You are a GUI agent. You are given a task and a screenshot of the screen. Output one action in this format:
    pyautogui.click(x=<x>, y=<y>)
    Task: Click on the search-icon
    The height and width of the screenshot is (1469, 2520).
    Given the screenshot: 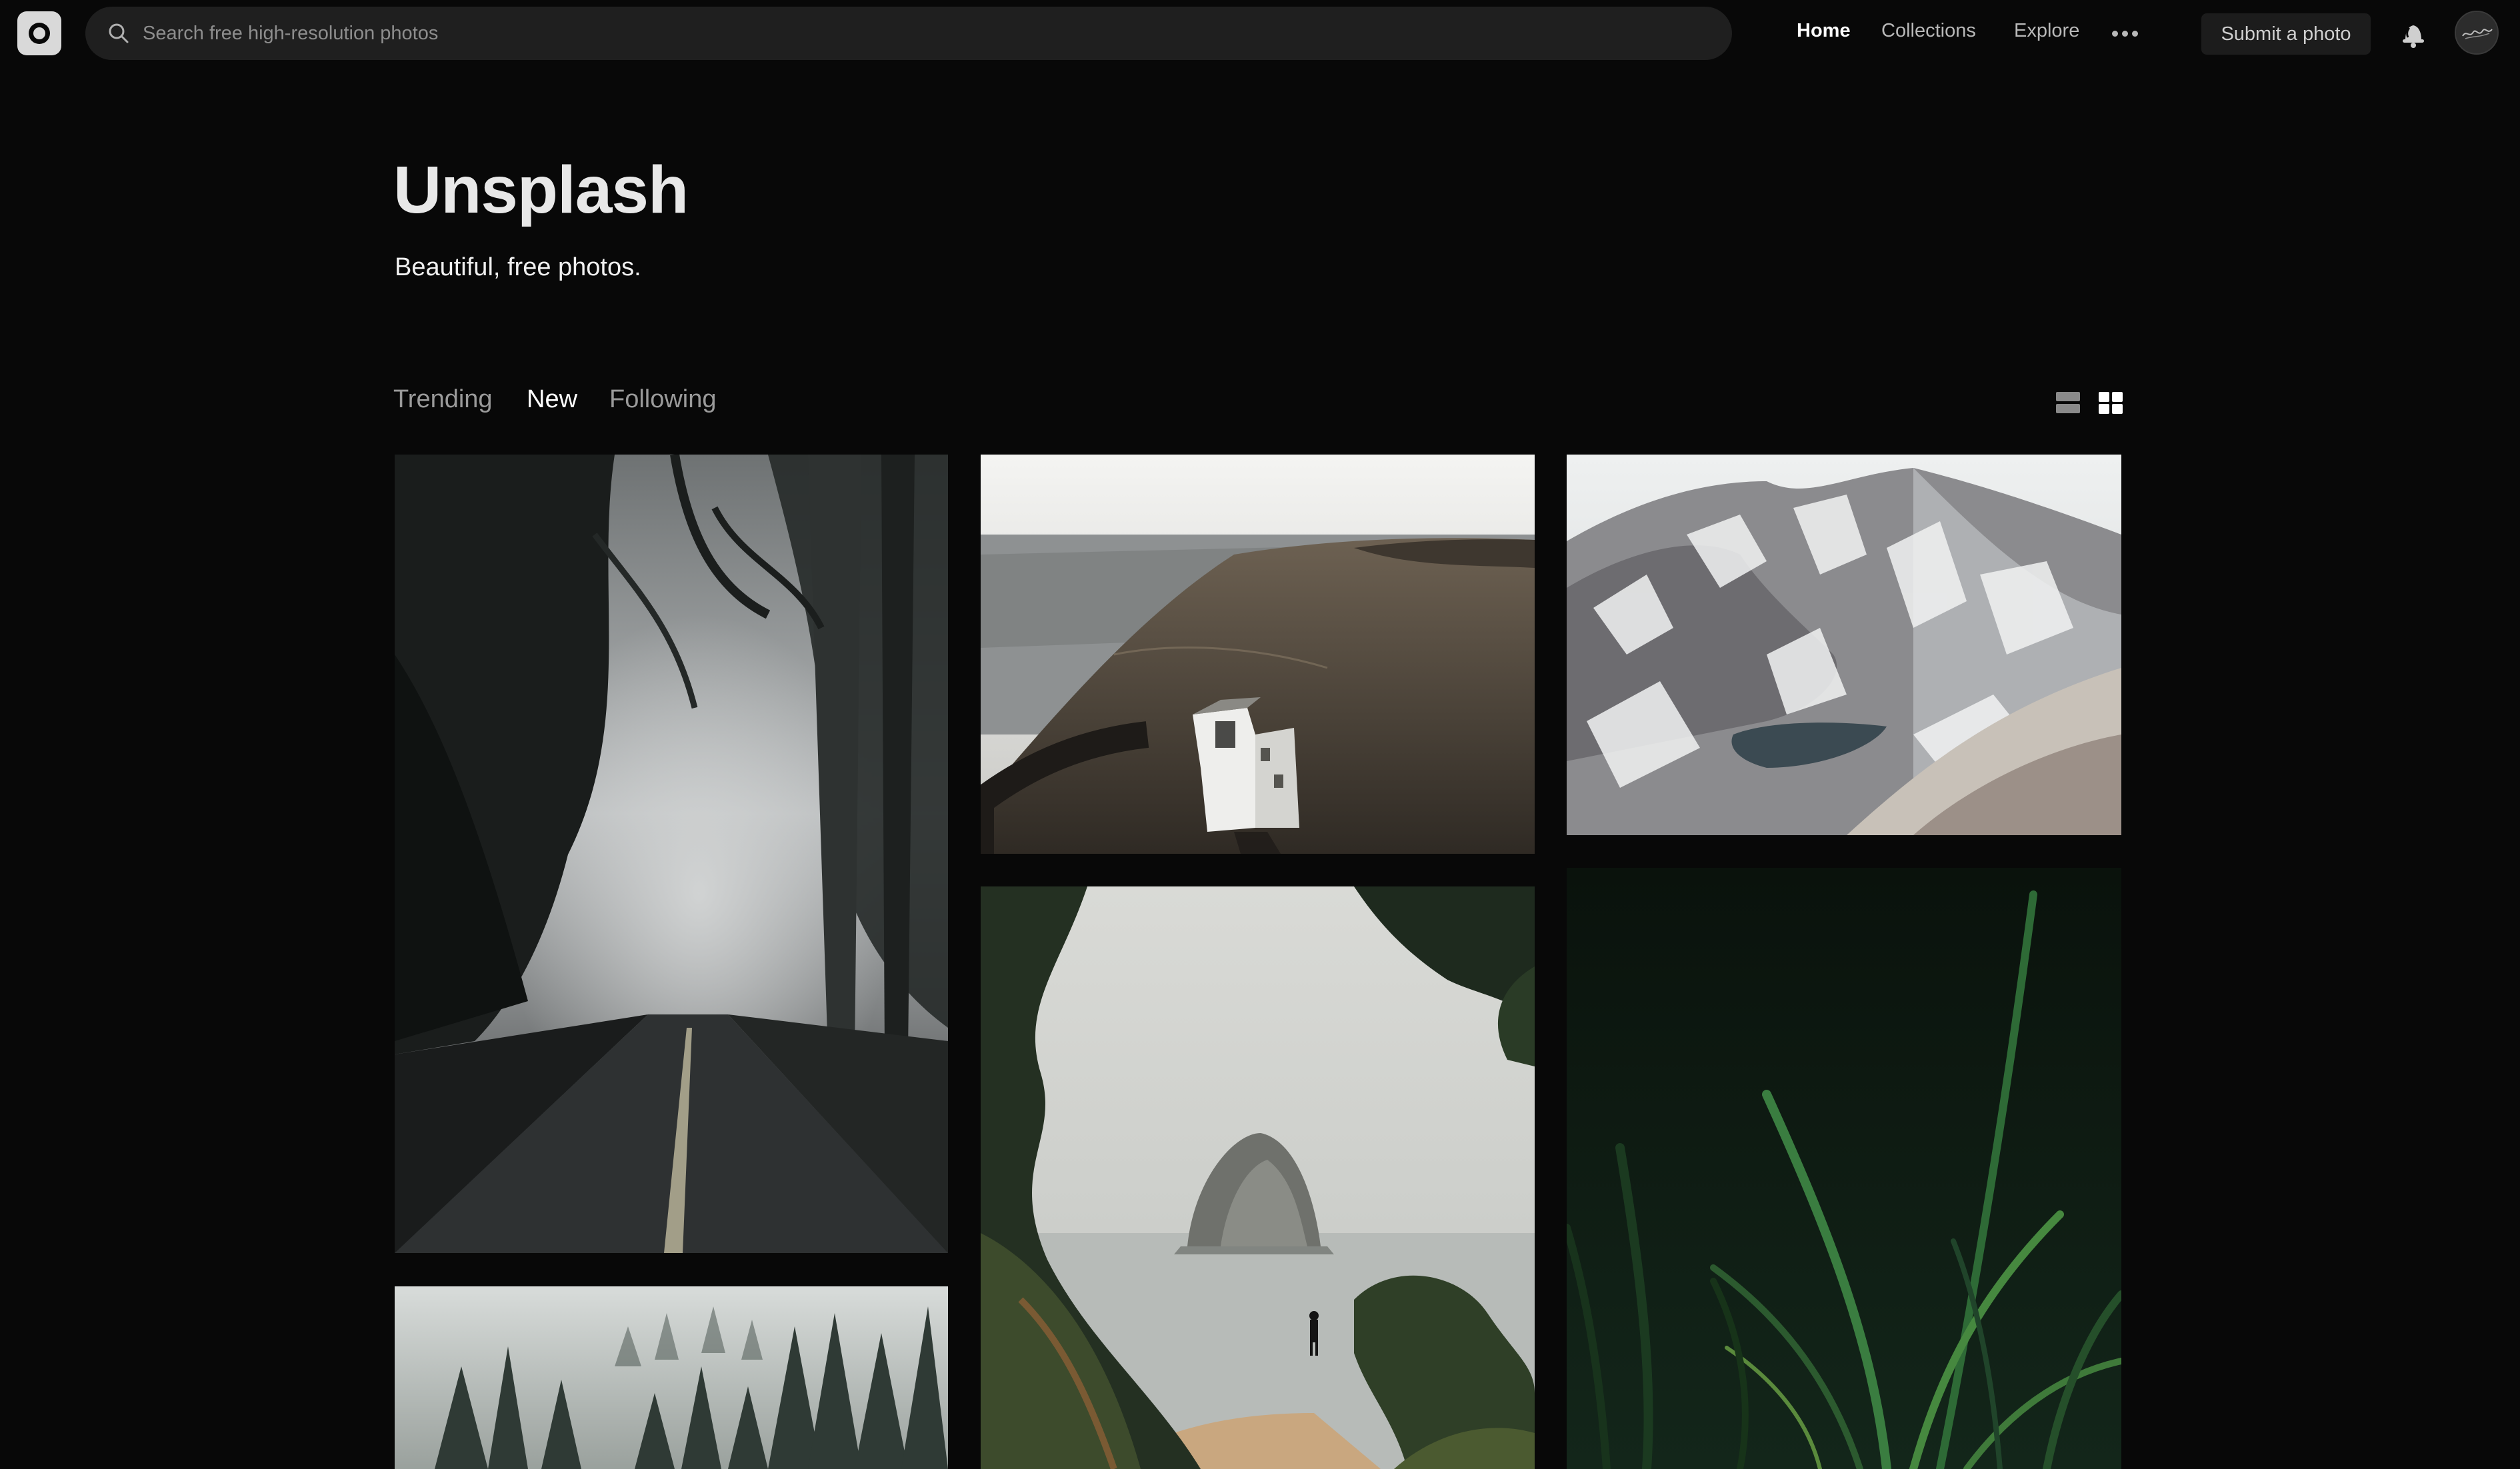 What is the action you would take?
    pyautogui.click(x=119, y=33)
    